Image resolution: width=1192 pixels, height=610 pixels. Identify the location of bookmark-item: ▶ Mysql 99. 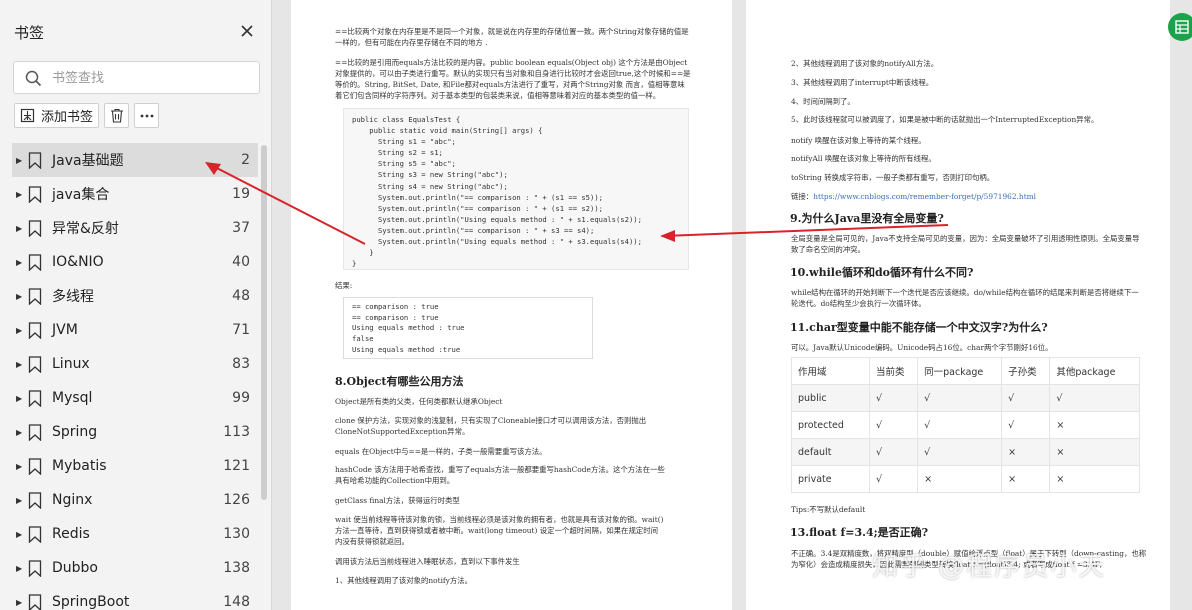
(135, 398).